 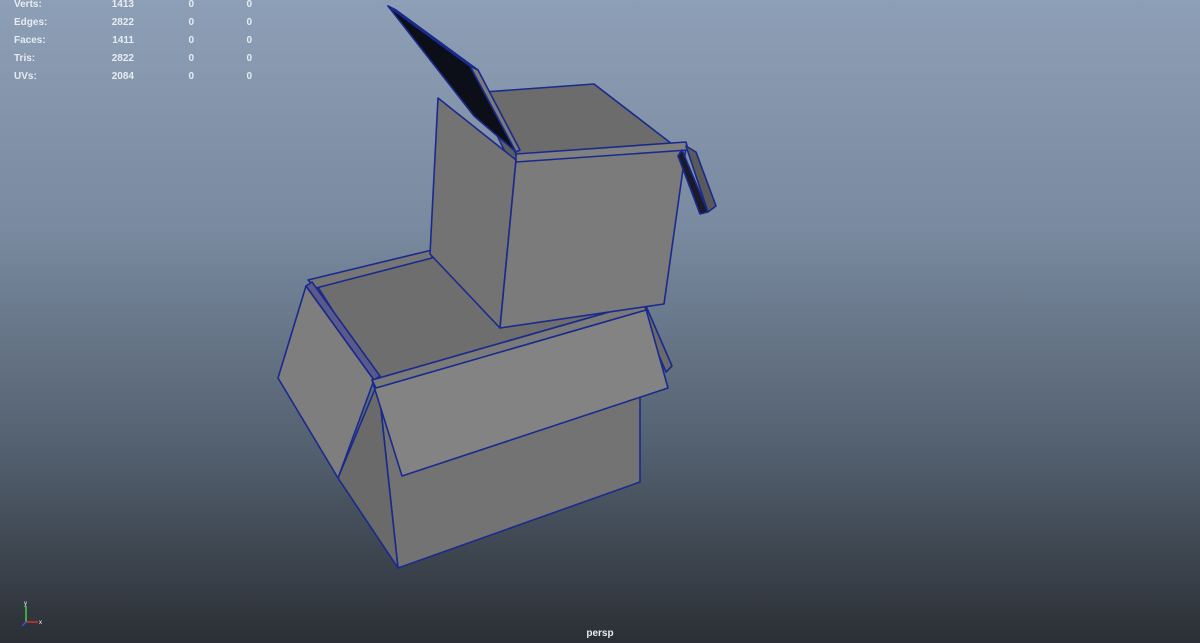 I want to click on hud-label: Tris:, so click(x=25, y=58).